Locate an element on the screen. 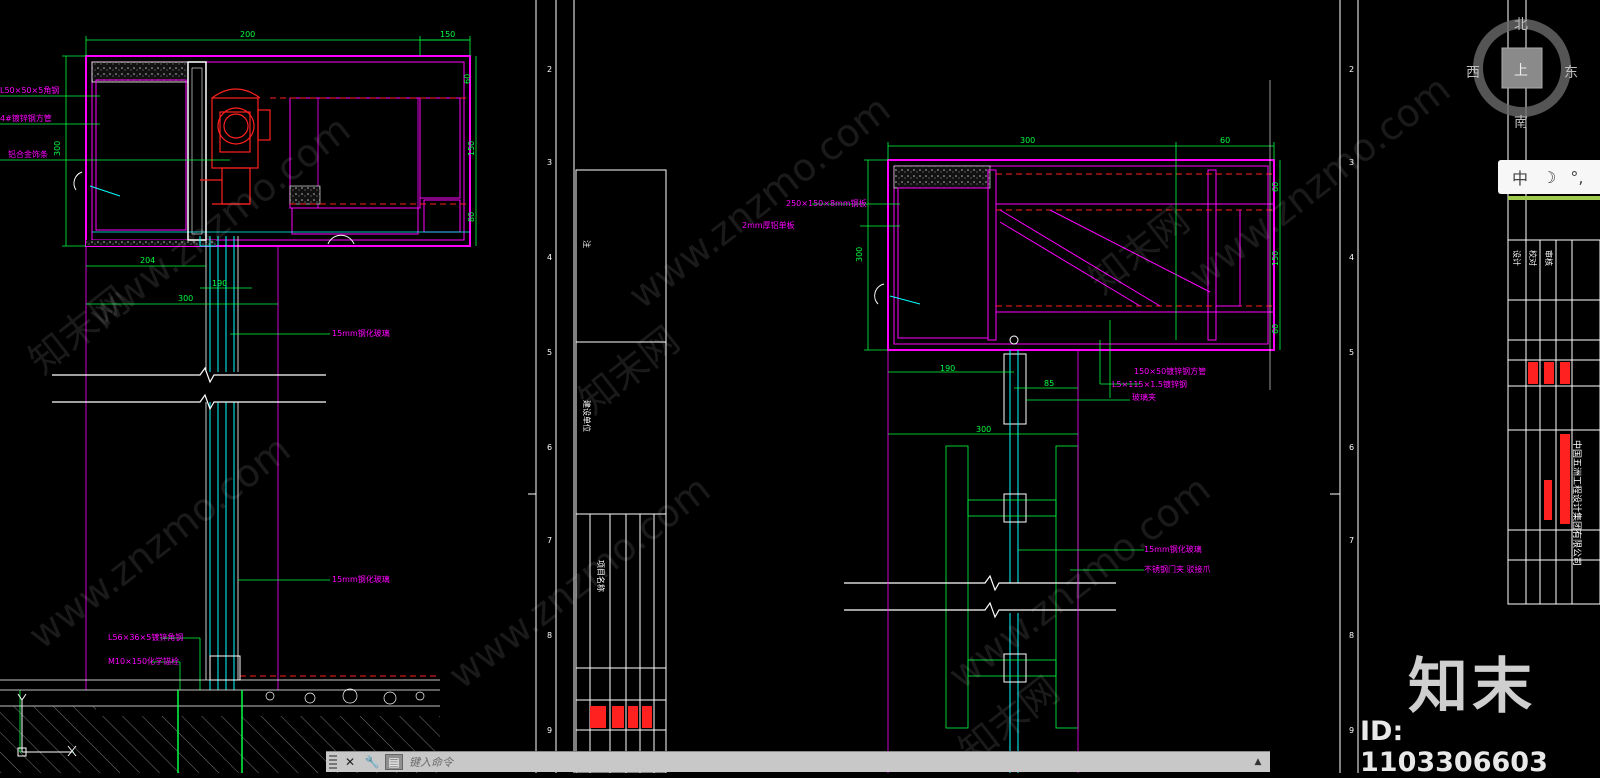 Image resolution: width=1600 pixels, height=778 pixels. viewcube-top: 上 is located at coordinates (1521, 70).